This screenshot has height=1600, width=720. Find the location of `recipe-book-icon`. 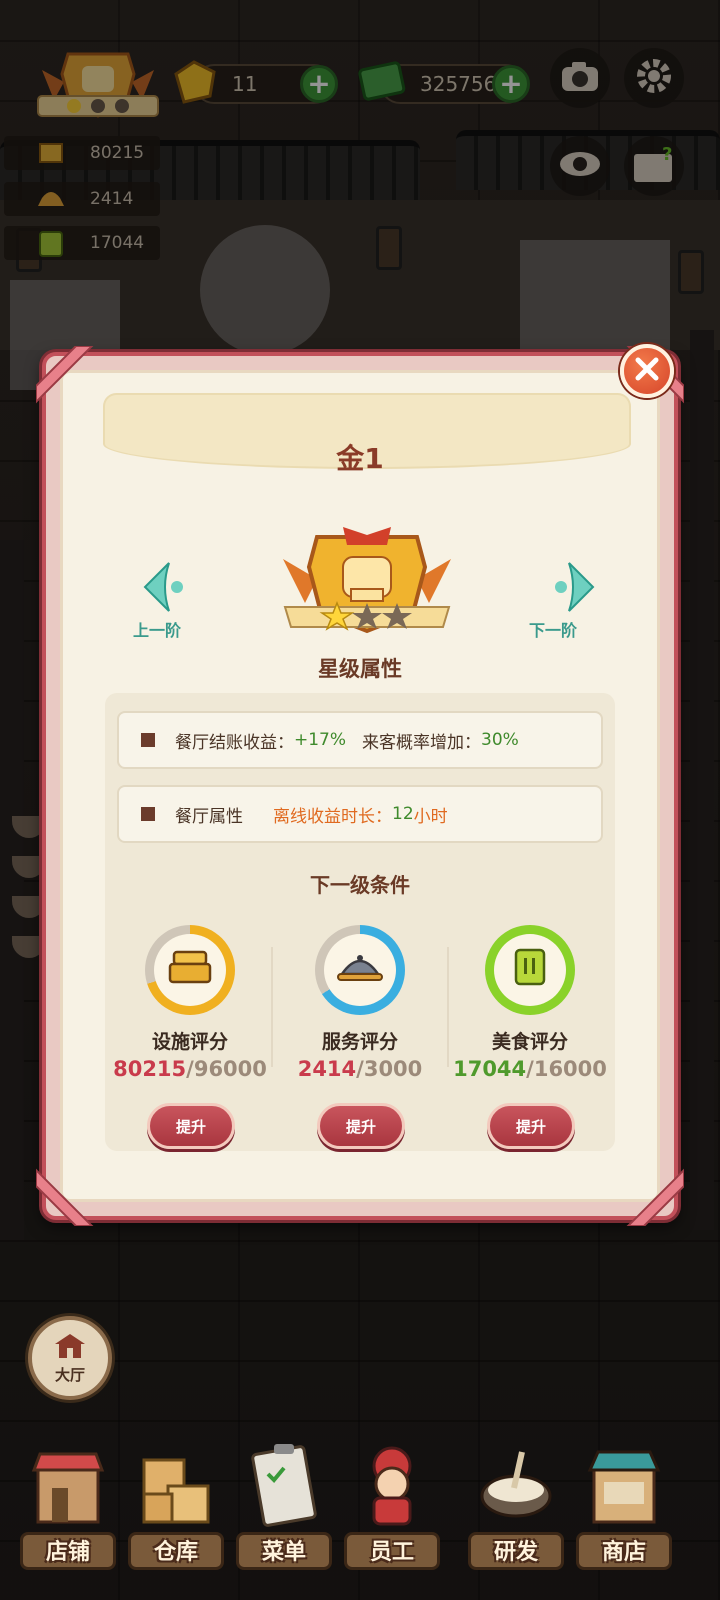

recipe-book-icon is located at coordinates (530, 970).